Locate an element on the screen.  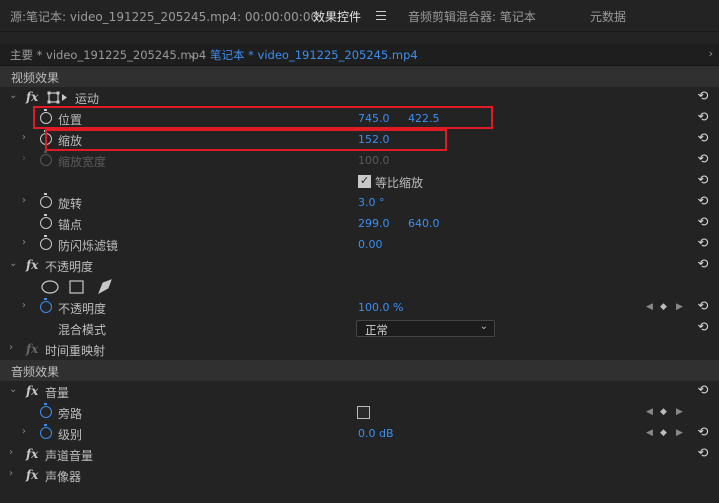
rotation-value: 3.0 ° is located at coordinates (371, 202).